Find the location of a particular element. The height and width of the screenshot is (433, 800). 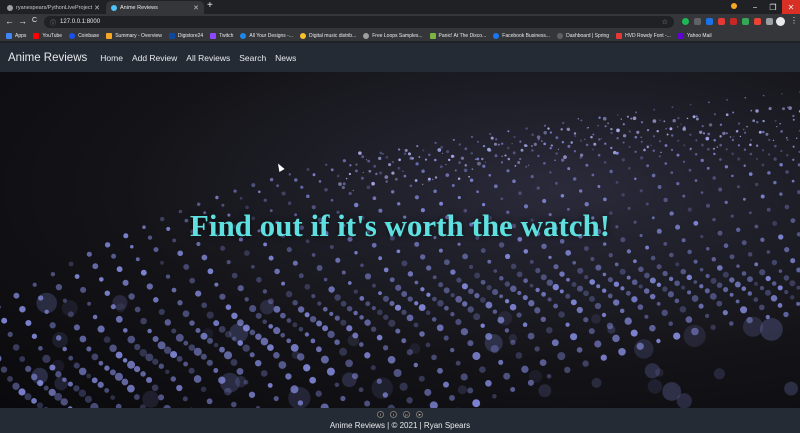

bookmark-item: Yahoo Mail is located at coordinates (694, 35).